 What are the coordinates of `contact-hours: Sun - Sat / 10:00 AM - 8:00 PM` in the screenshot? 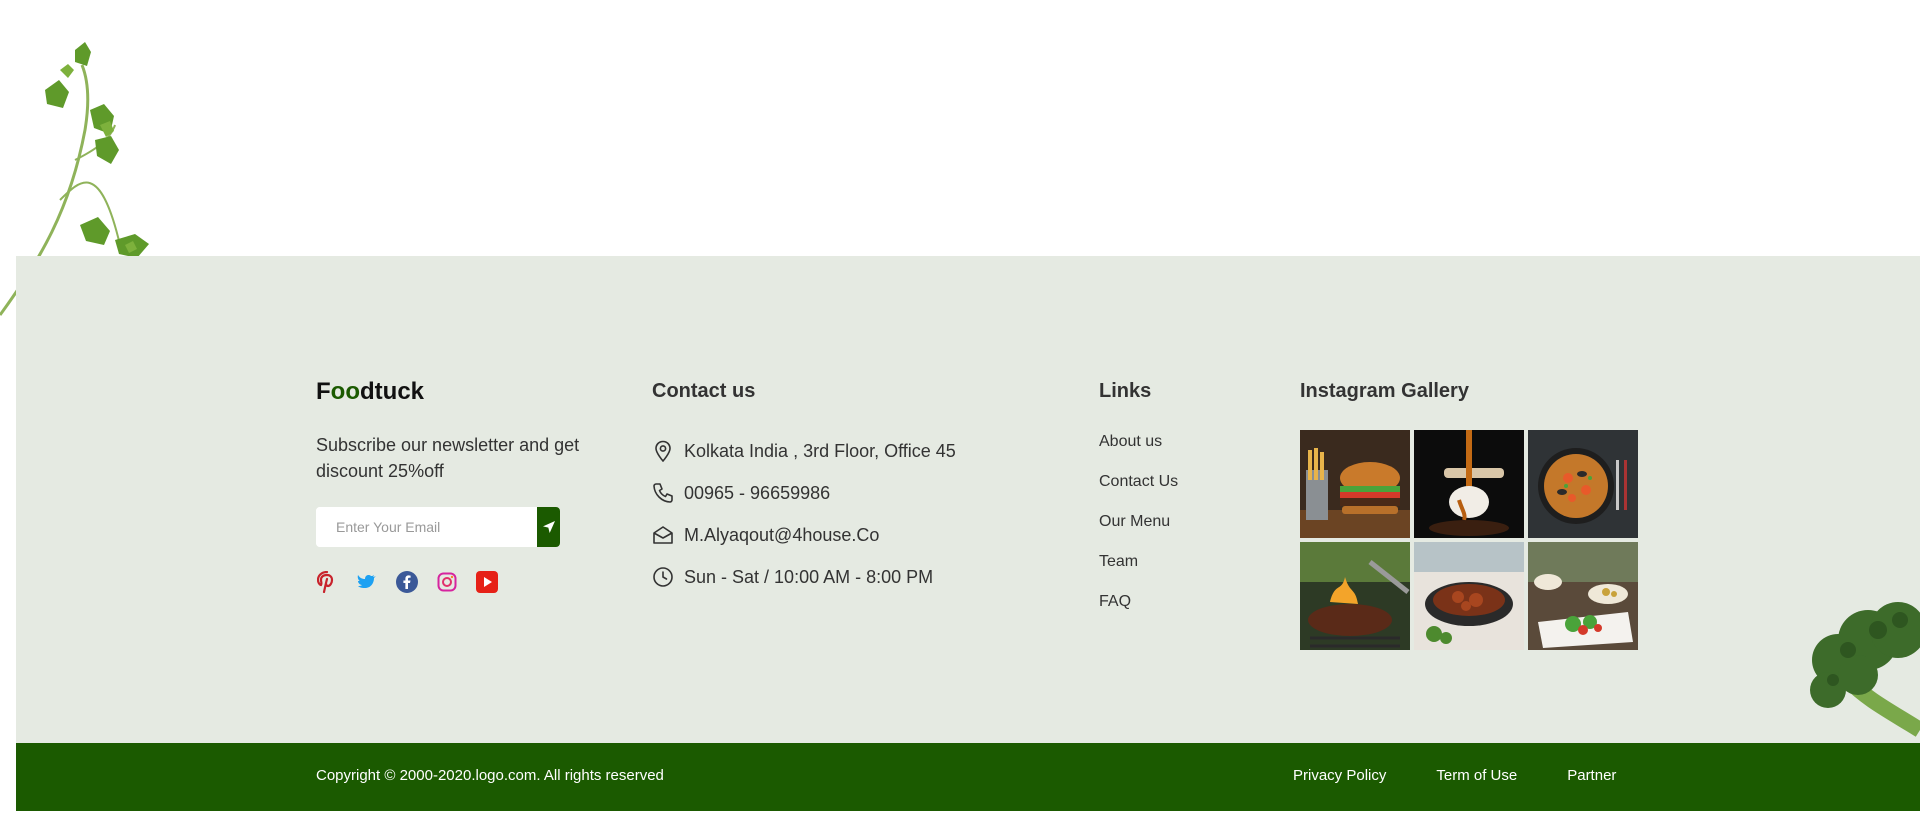 It's located at (804, 577).